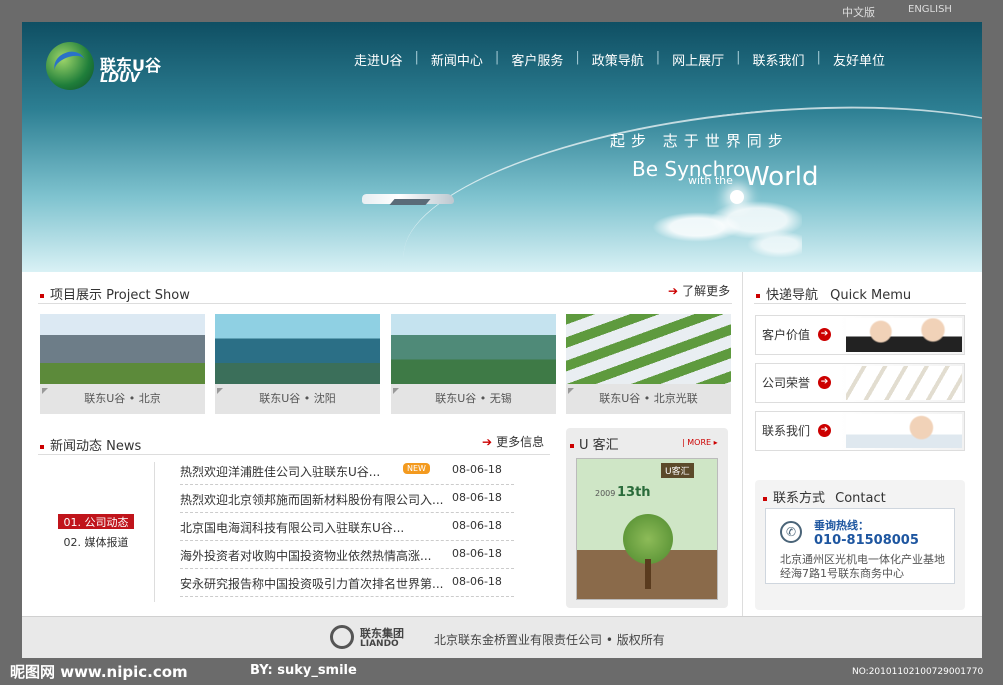  What do you see at coordinates (594, 443) in the screenshot?
I see `uguest-title: U 客汇` at bounding box center [594, 443].